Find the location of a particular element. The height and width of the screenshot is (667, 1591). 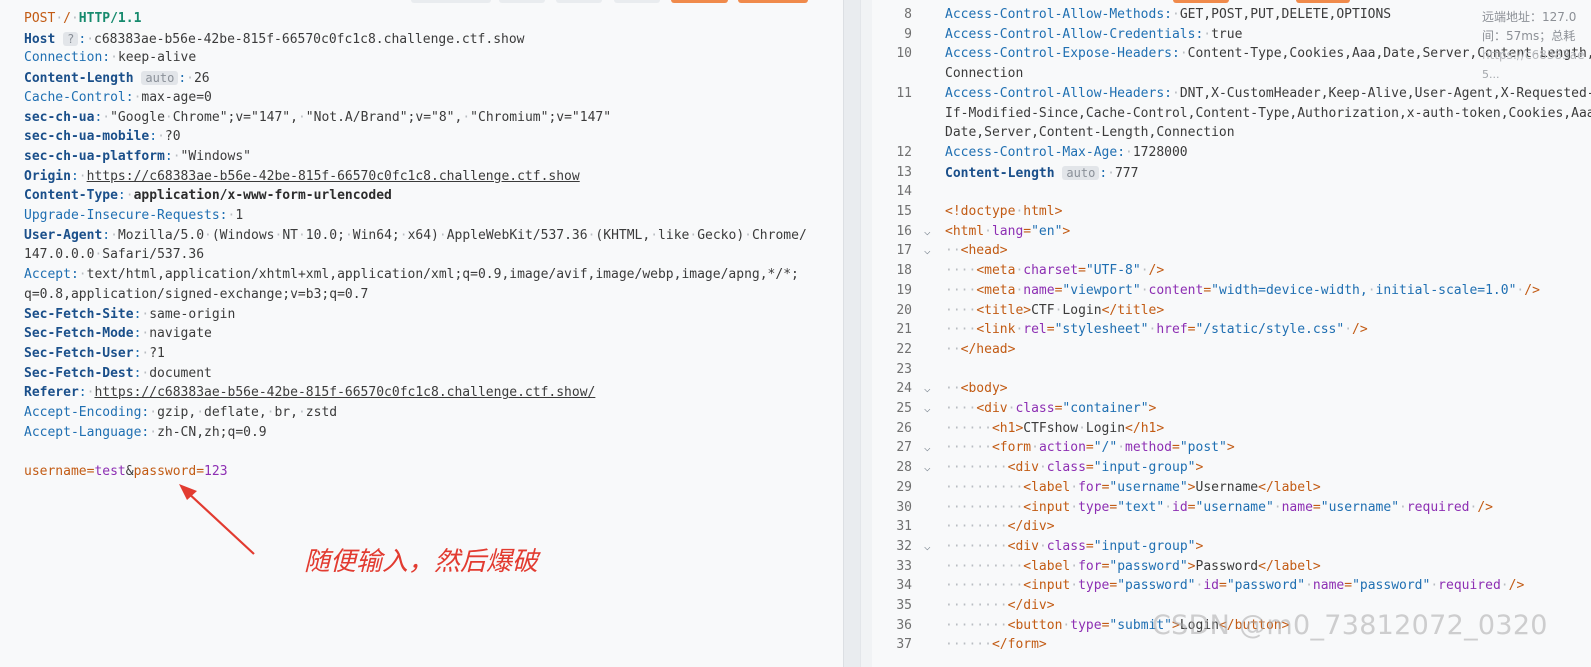

auto-badge: ? is located at coordinates (71, 38).